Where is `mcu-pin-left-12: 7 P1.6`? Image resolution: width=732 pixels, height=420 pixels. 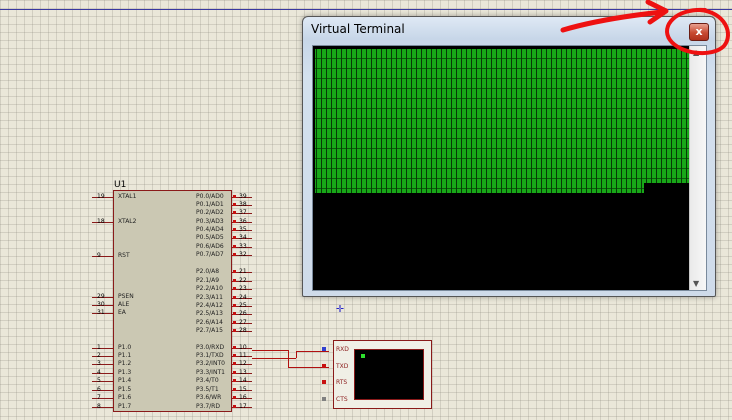 mcu-pin-left-12: 7 P1.6 is located at coordinates (127, 398).